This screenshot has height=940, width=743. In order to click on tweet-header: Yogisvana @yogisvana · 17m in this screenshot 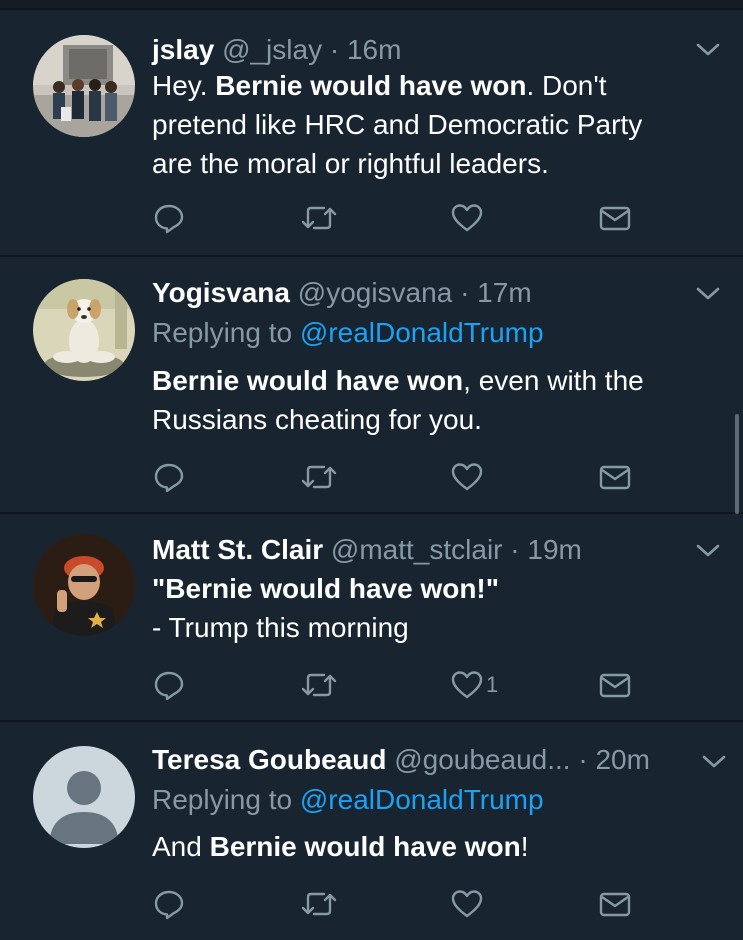, I will do `click(342, 293)`.